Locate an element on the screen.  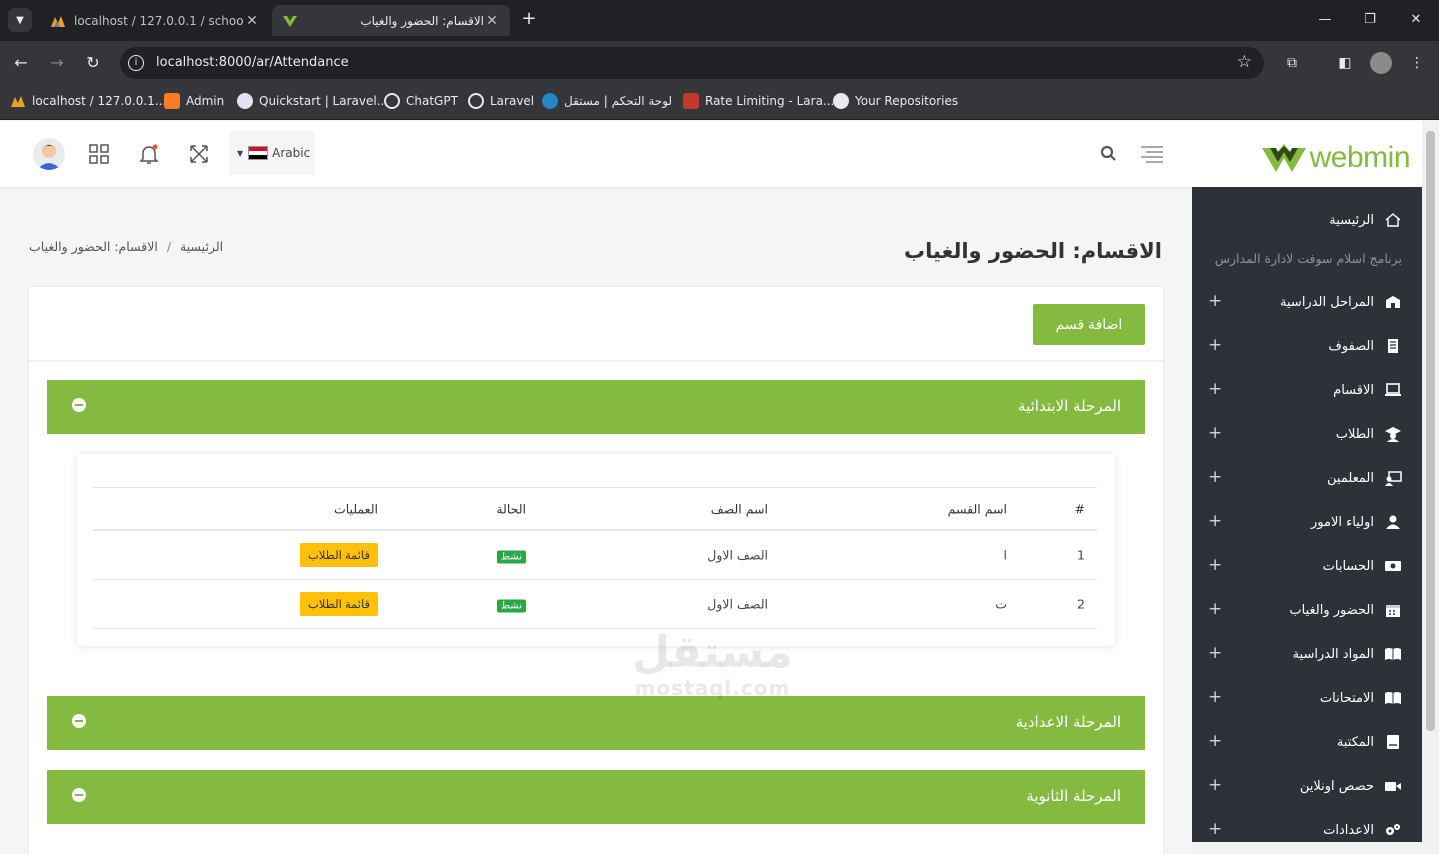
language-dropdown: ▼ Arabic is located at coordinates (272, 153).